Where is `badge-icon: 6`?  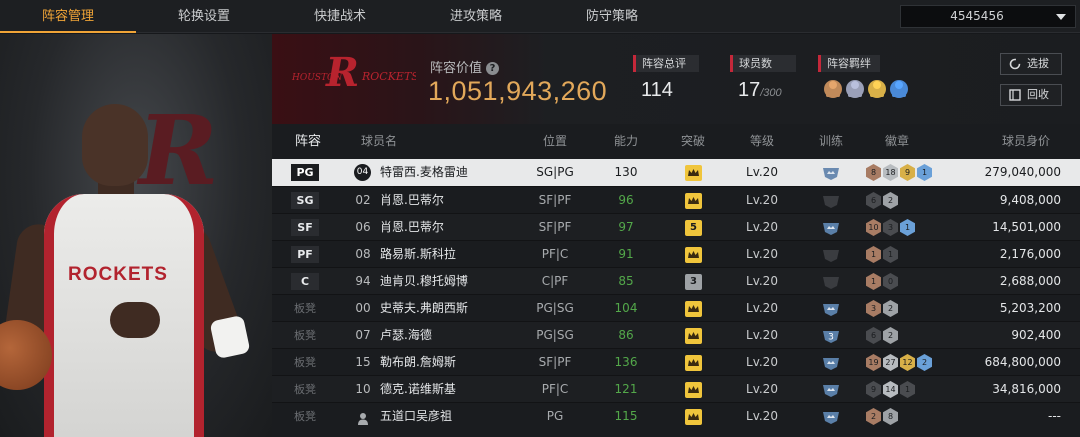
badge-icon: 6 is located at coordinates (873, 200).